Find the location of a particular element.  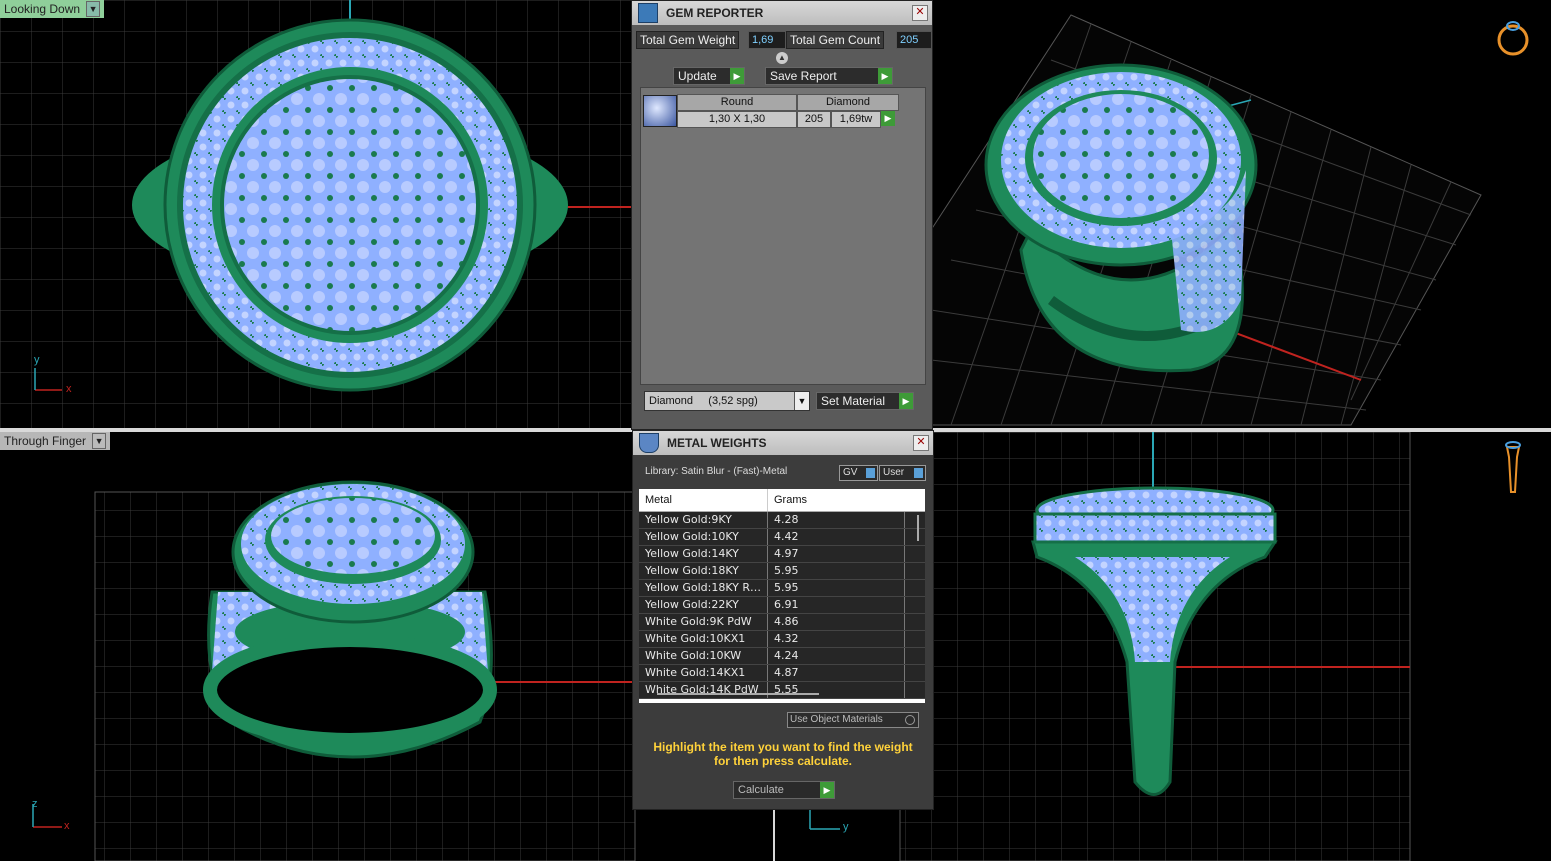

metal-name-cell: Yellow Gold:14KY is located at coordinates (703, 554).